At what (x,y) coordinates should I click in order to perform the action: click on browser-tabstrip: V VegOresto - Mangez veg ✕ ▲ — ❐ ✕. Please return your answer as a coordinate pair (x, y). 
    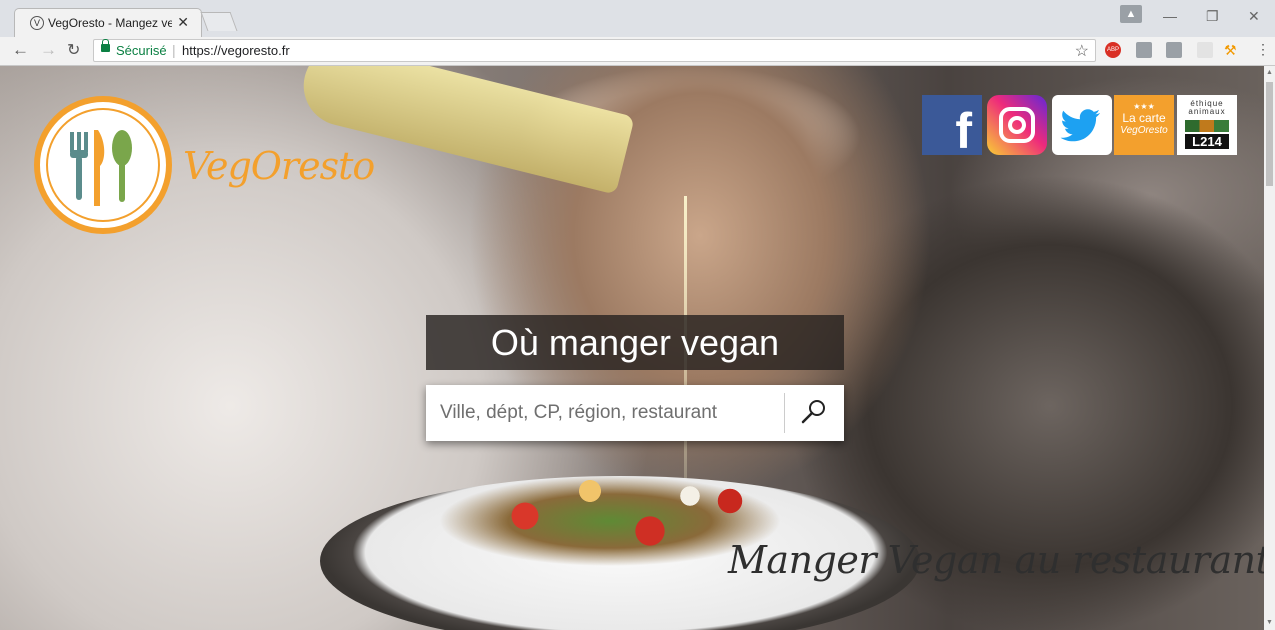
    Looking at the image, I should click on (637, 18).